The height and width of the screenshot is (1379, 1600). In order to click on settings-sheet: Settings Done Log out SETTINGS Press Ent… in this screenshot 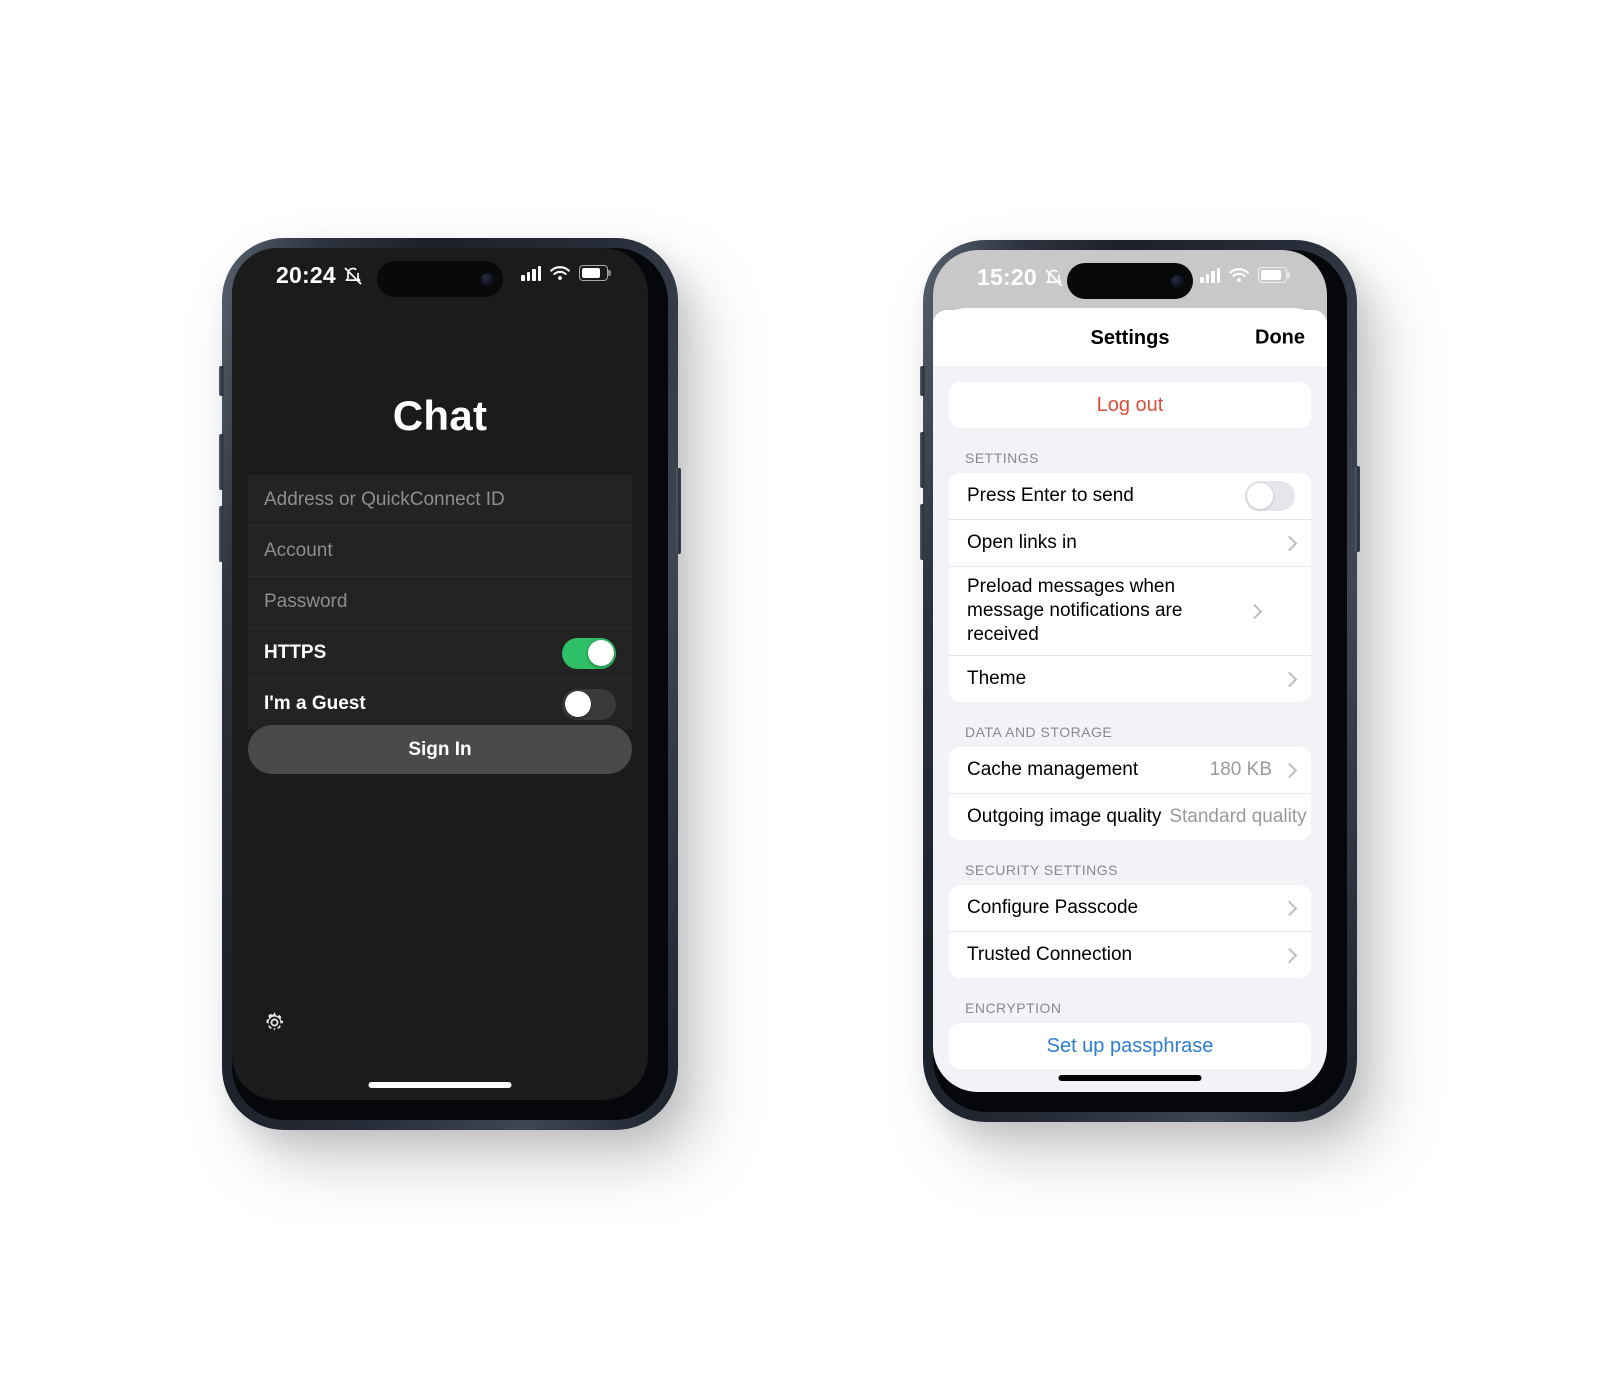, I will do `click(1130, 701)`.